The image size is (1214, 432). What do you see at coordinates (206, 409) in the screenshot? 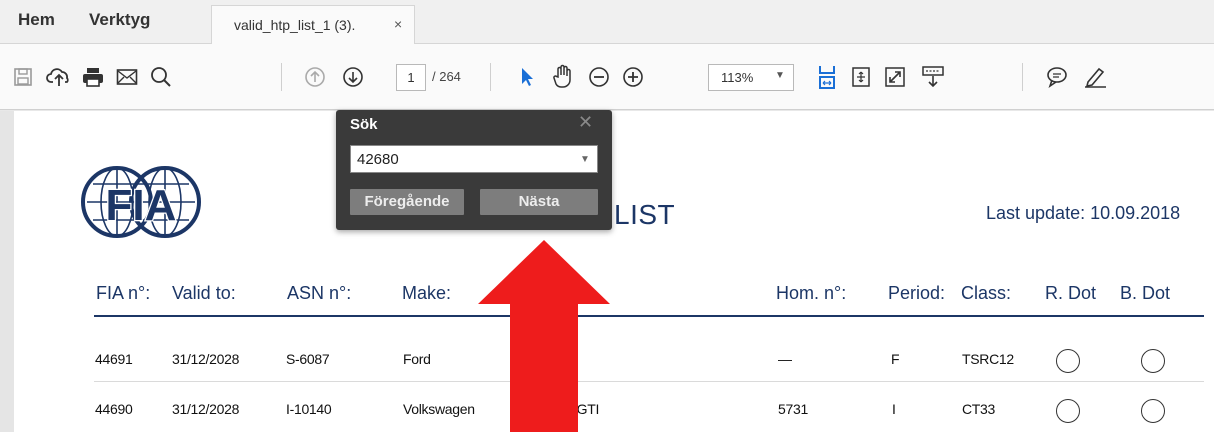
I see `row2-valid-to: 31/12/2028` at bounding box center [206, 409].